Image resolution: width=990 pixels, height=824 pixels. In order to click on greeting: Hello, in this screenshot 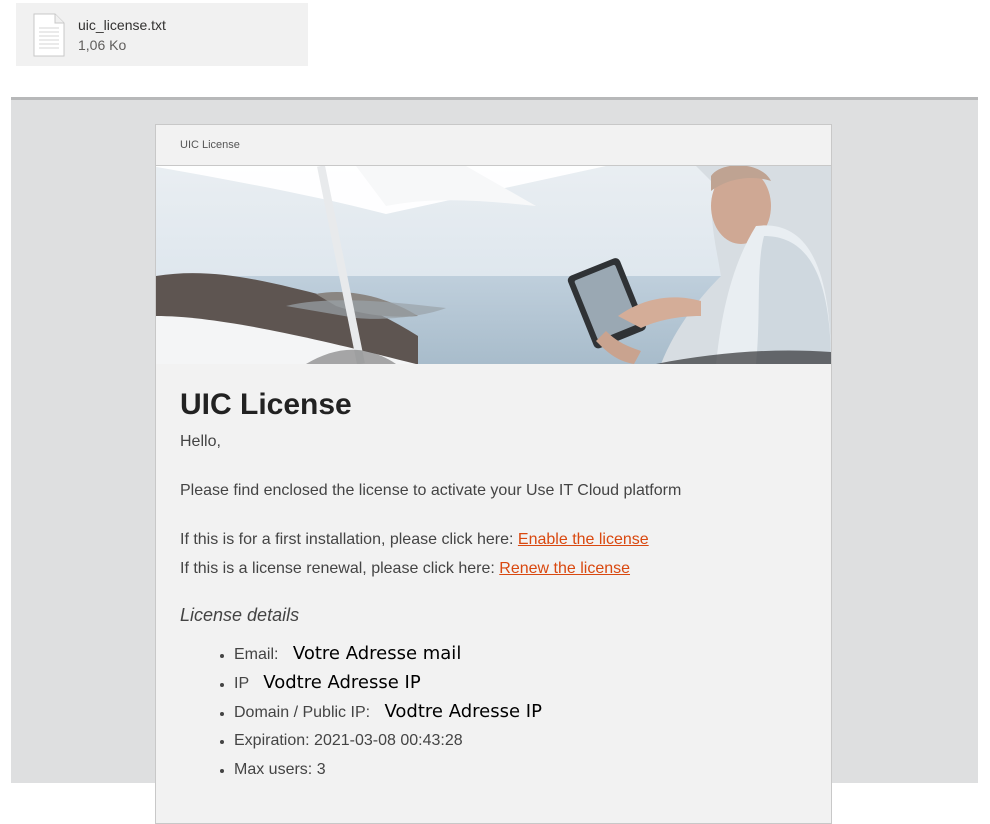, I will do `click(200, 441)`.